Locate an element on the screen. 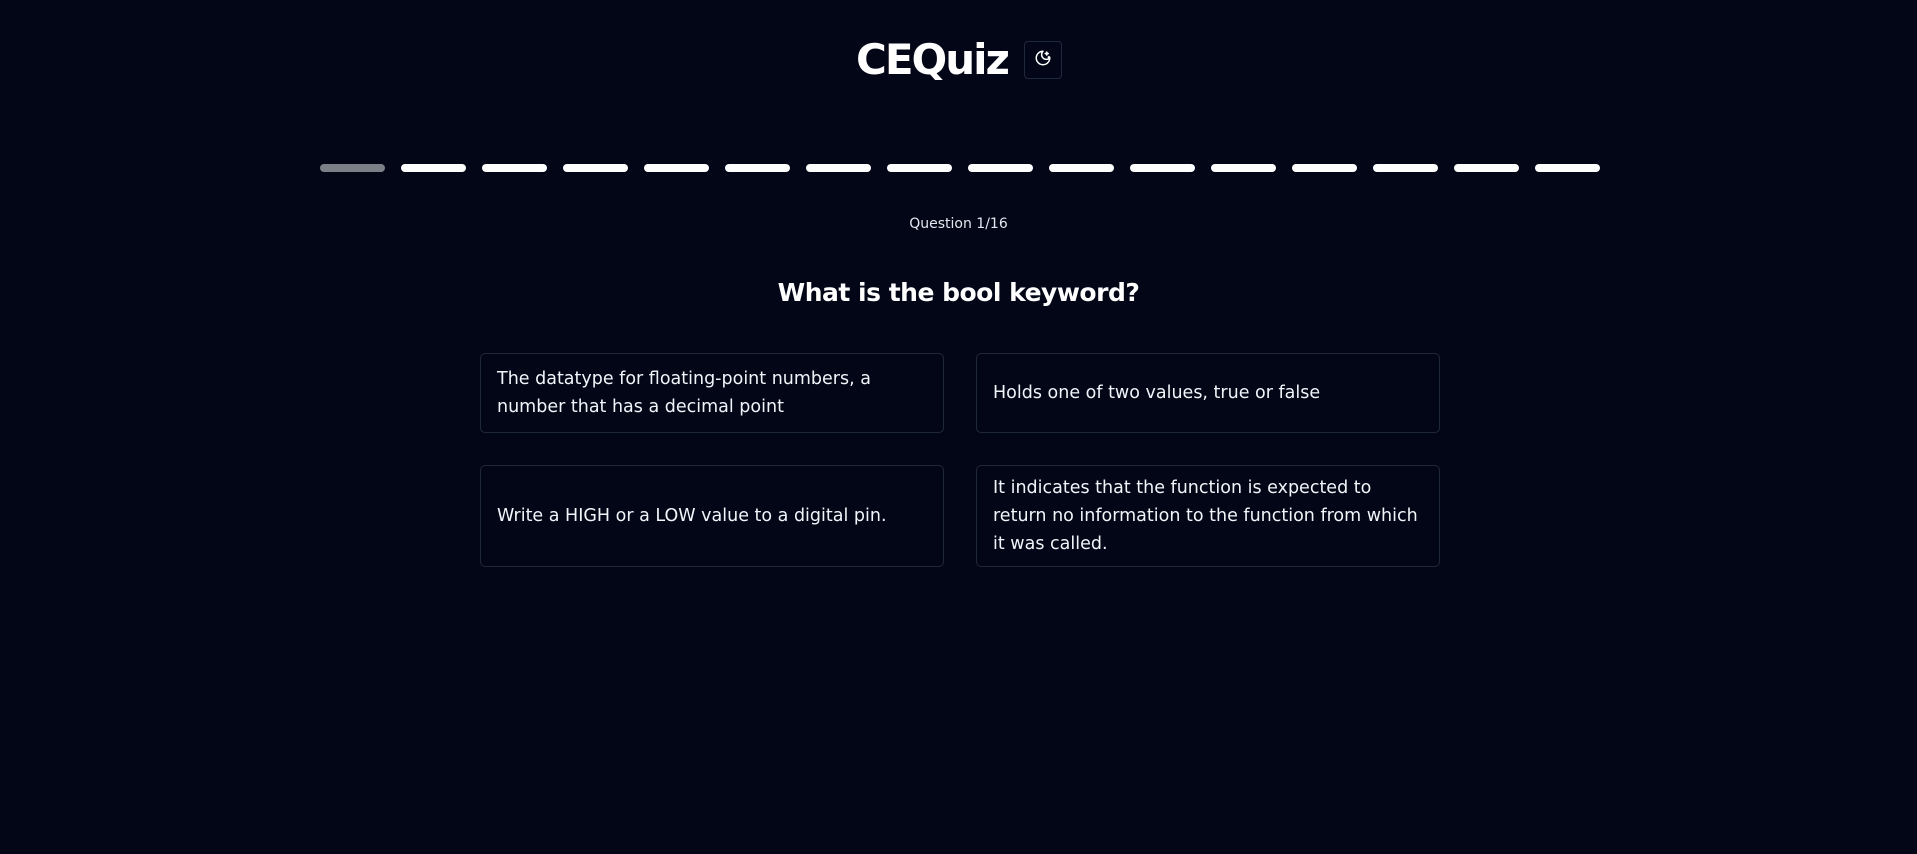 The width and height of the screenshot is (1917, 854). question-counter: Question 1/16 is located at coordinates (958, 224).